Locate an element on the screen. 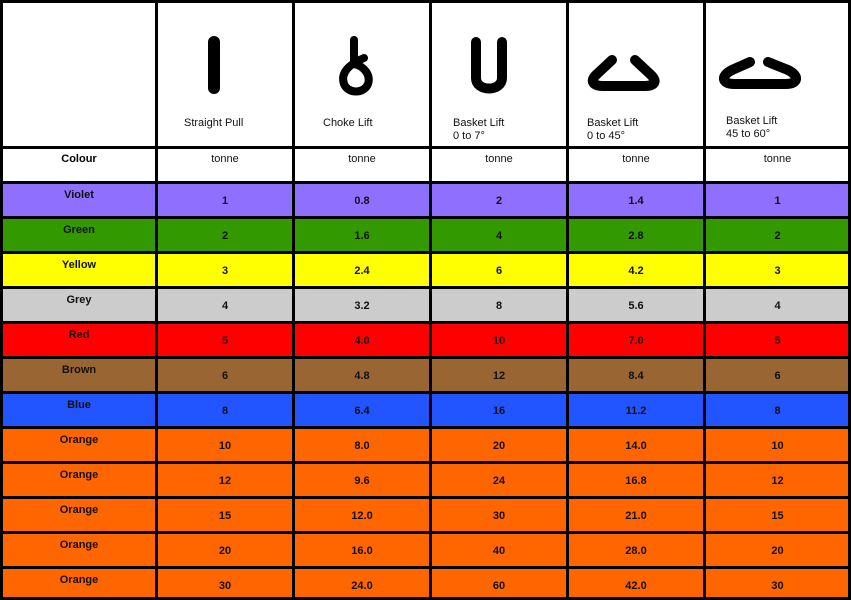 This screenshot has width=851, height=600. header-label-basket-lift-45-60: Basket Lift 45 to 60° is located at coordinates (751, 128).